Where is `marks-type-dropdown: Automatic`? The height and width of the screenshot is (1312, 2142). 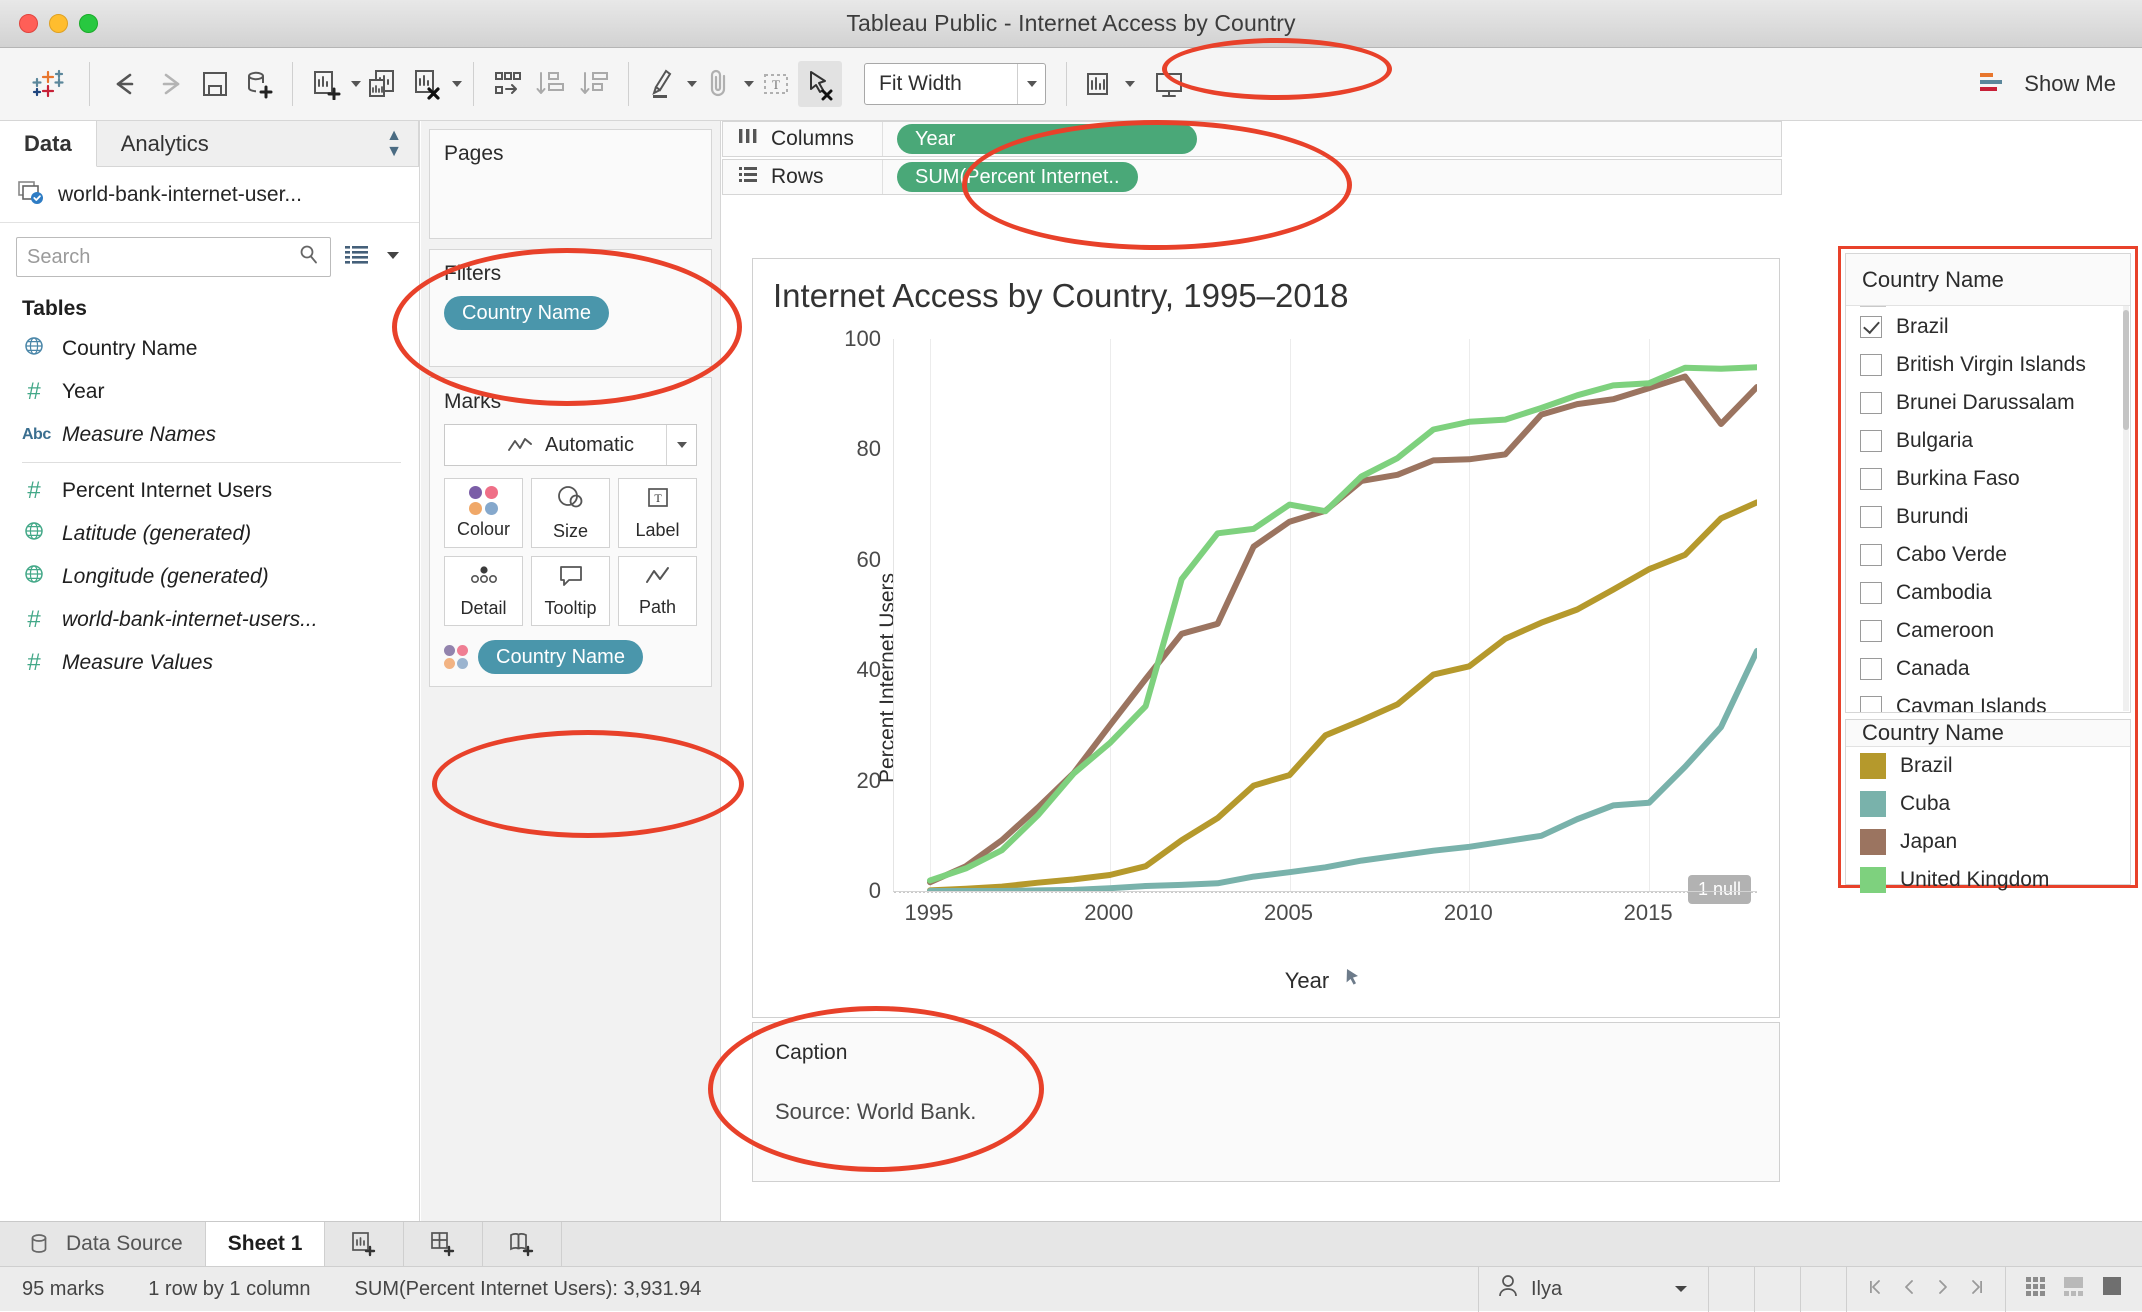 marks-type-dropdown: Automatic is located at coordinates (570, 445).